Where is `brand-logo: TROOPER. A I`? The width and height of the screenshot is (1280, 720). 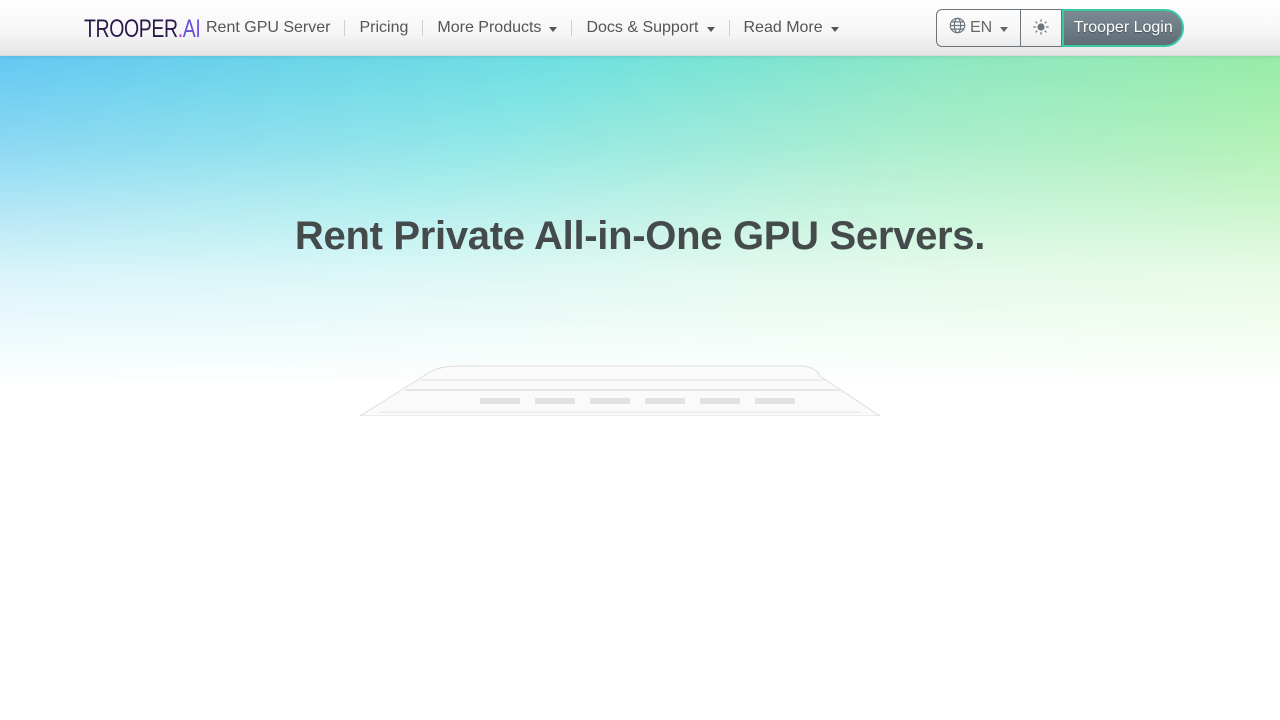
brand-logo: TROOPER. A I is located at coordinates (142, 29).